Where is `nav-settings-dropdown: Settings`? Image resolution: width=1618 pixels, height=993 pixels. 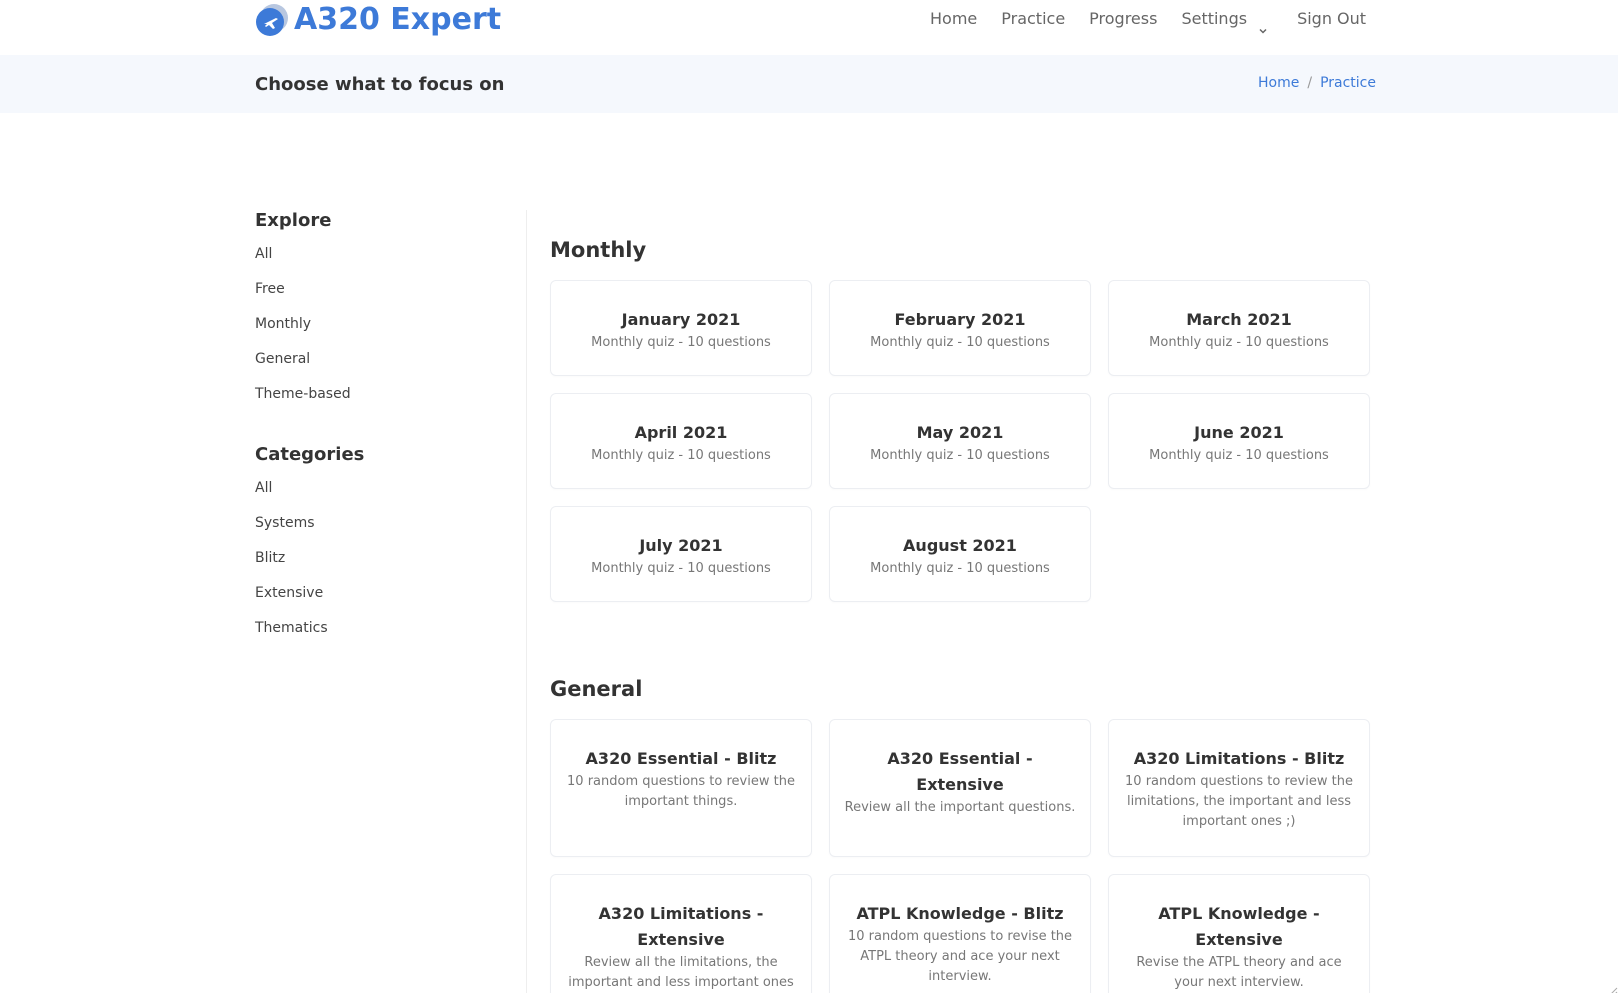 nav-settings-dropdown: Settings is located at coordinates (1225, 19).